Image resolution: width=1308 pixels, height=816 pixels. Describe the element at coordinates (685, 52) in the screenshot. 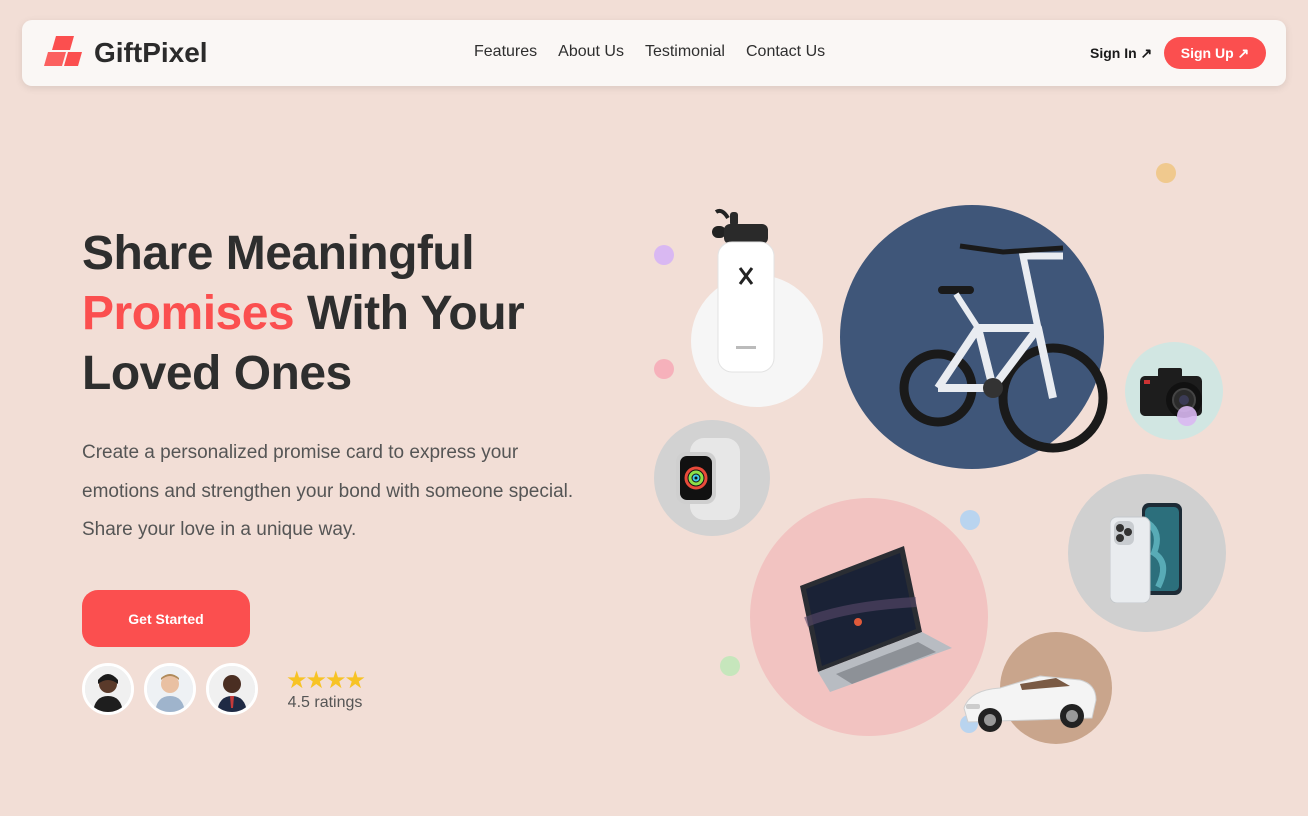

I see `nav-link-testimonial: Testimonial` at that location.